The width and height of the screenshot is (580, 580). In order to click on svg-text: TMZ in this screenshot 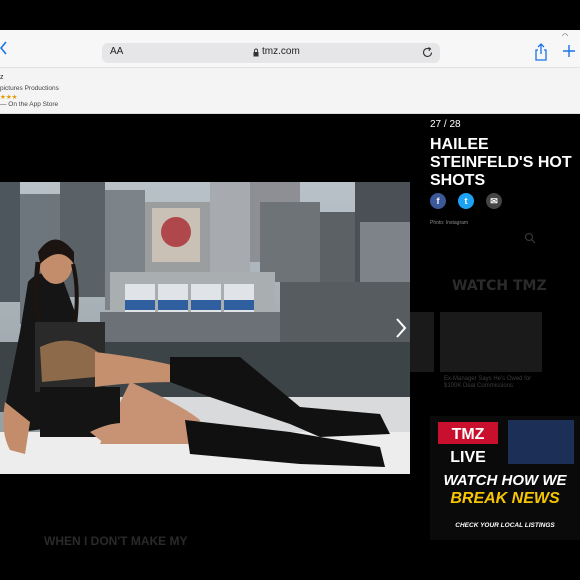, I will do `click(468, 434)`.